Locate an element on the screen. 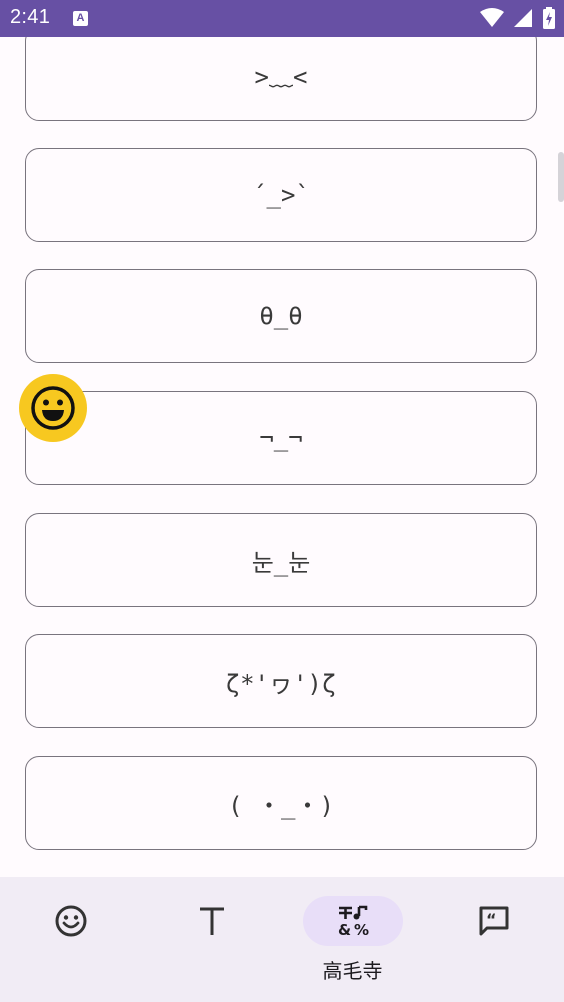  text-format-icon is located at coordinates (211, 921).